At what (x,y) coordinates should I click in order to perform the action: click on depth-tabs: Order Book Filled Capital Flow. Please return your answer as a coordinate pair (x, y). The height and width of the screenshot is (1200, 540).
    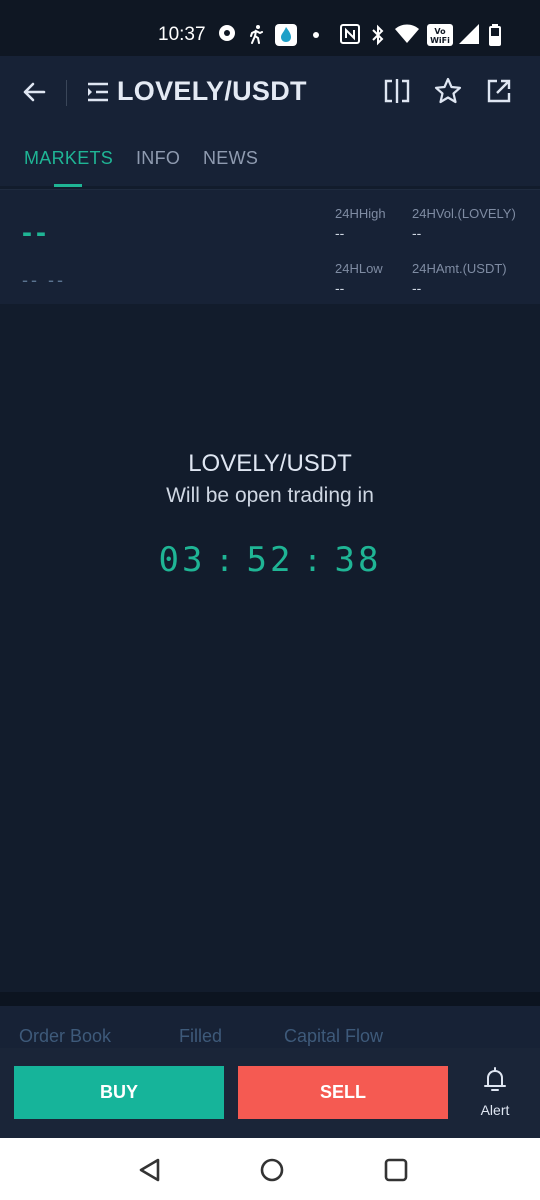
    Looking at the image, I should click on (270, 1027).